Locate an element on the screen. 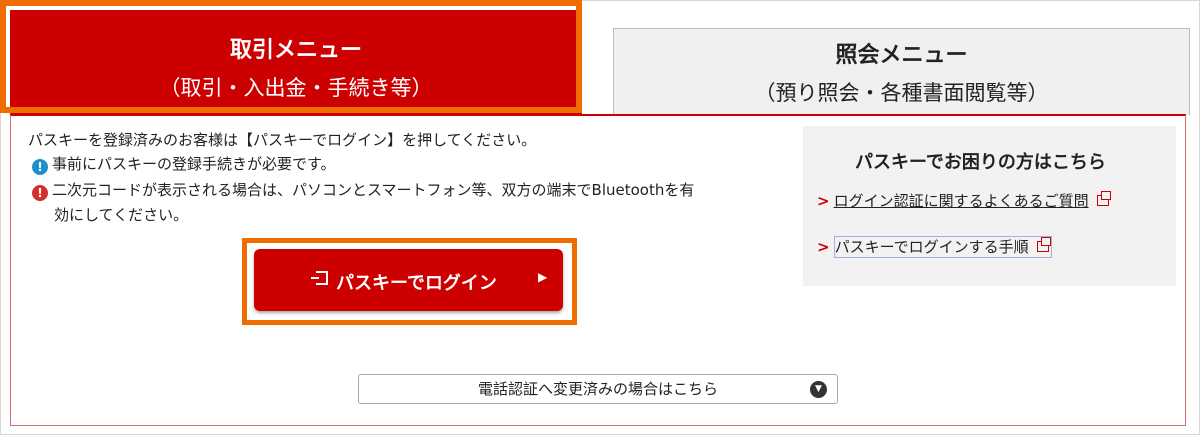 Image resolution: width=1200 pixels, height=435 pixels. passkey-login-label: パスキーでログイン is located at coordinates (416, 283).